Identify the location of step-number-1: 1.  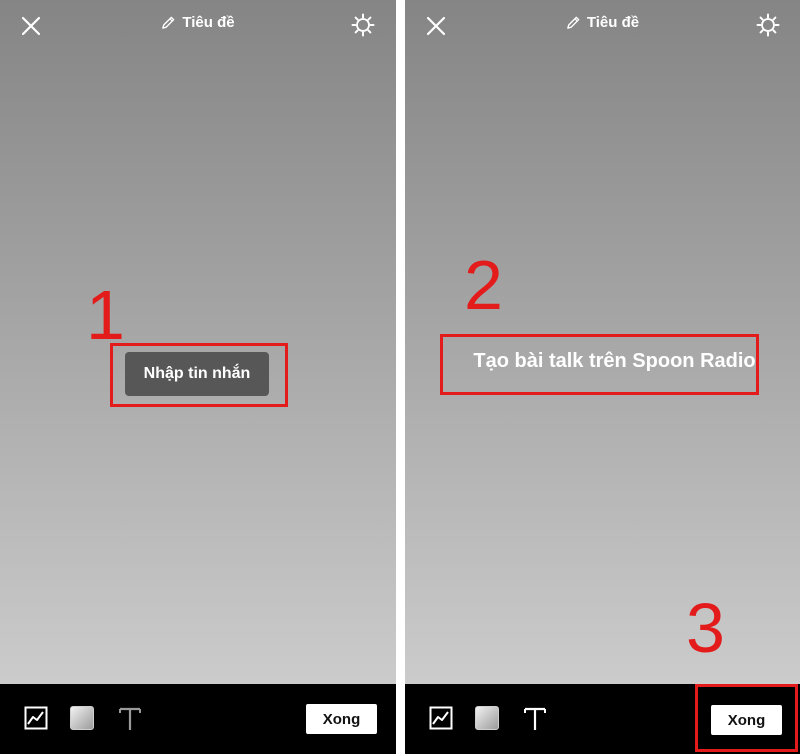
(105, 315).